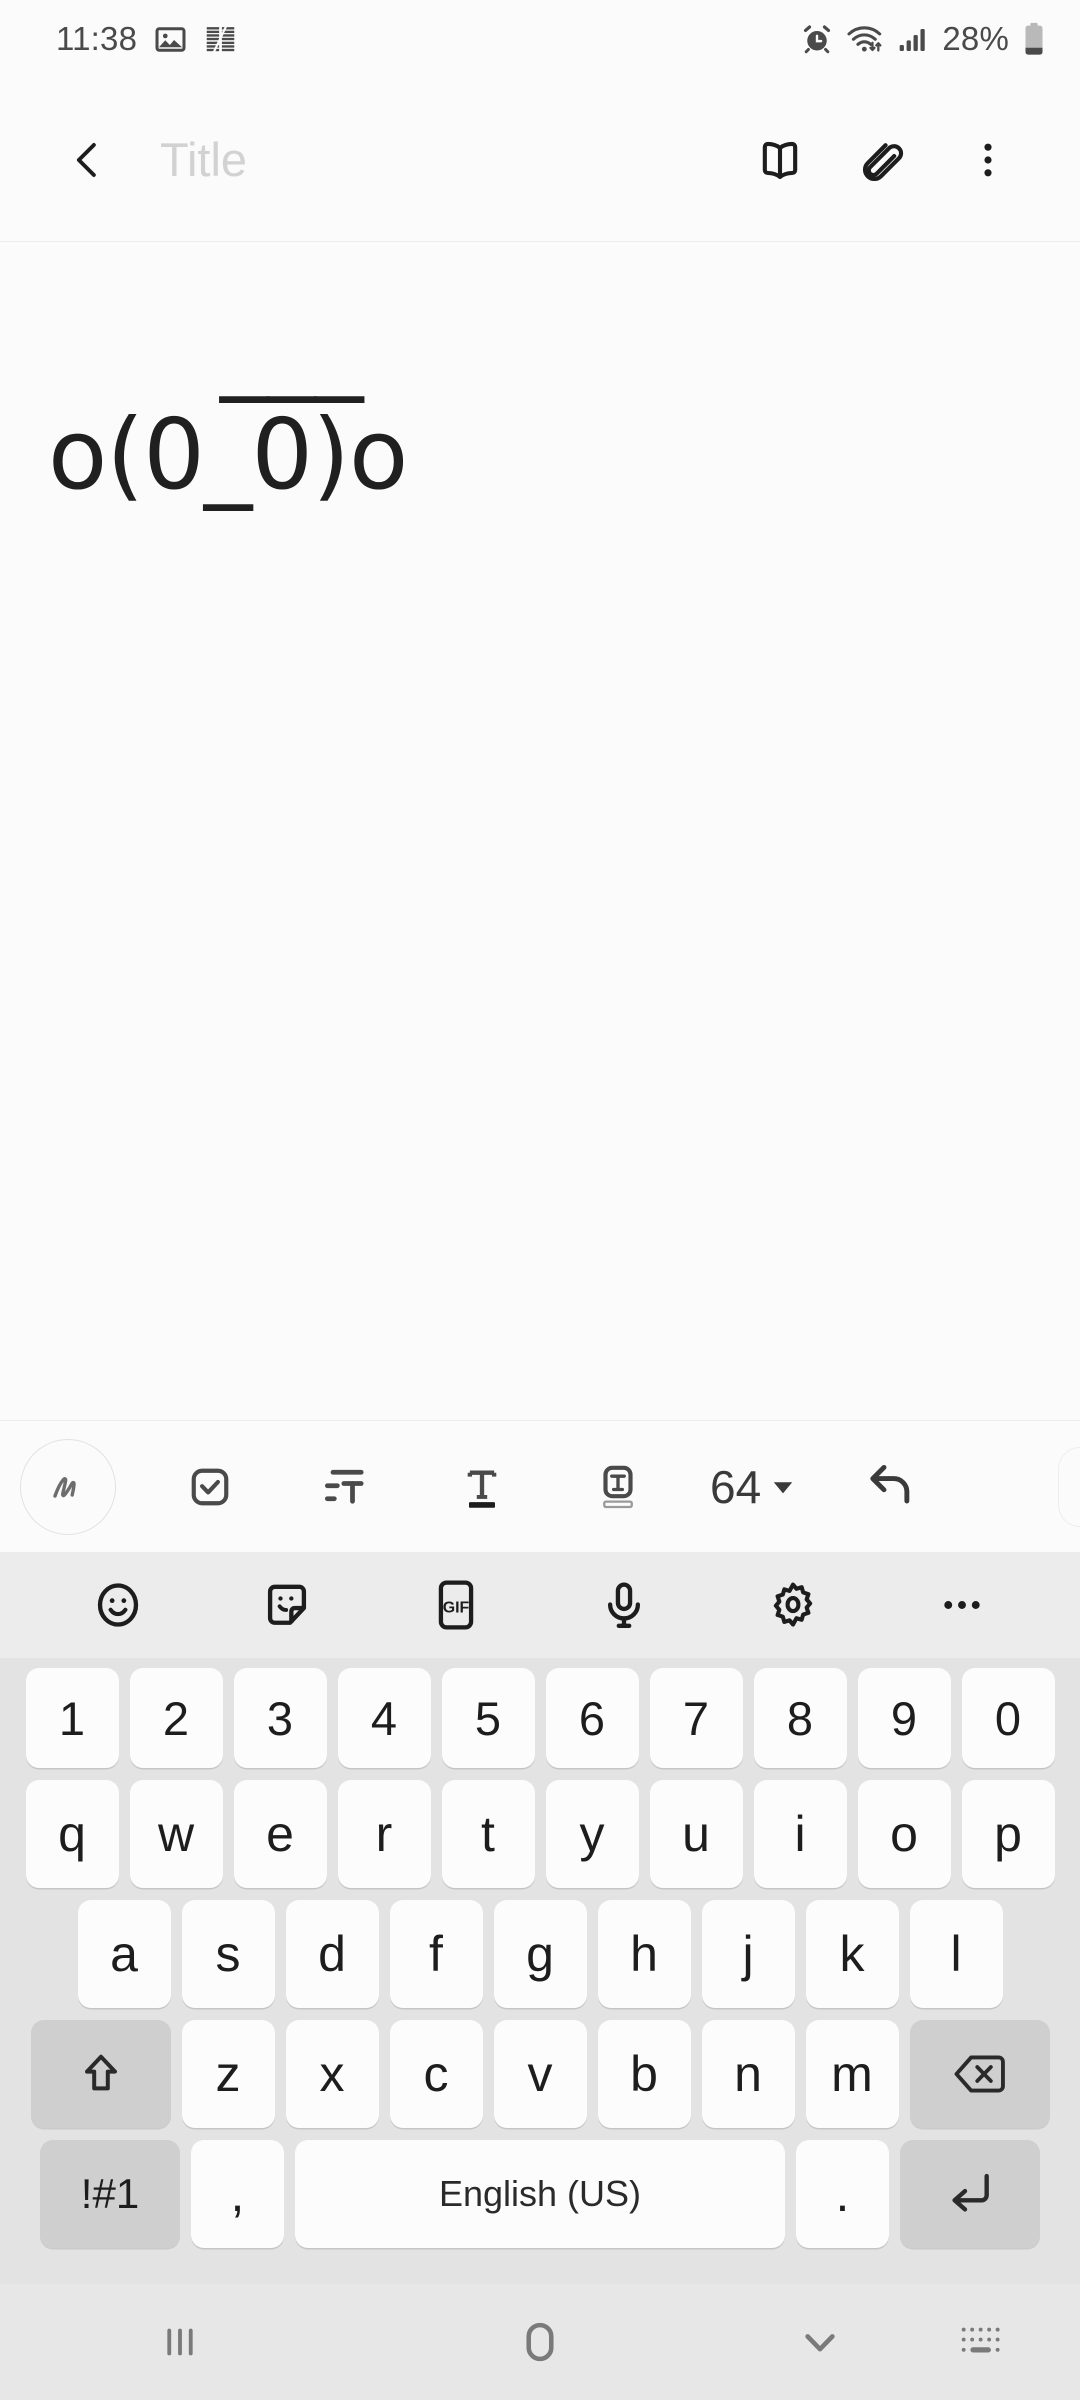 The image size is (1080, 2400). I want to click on key-8: 8, so click(800, 1718).